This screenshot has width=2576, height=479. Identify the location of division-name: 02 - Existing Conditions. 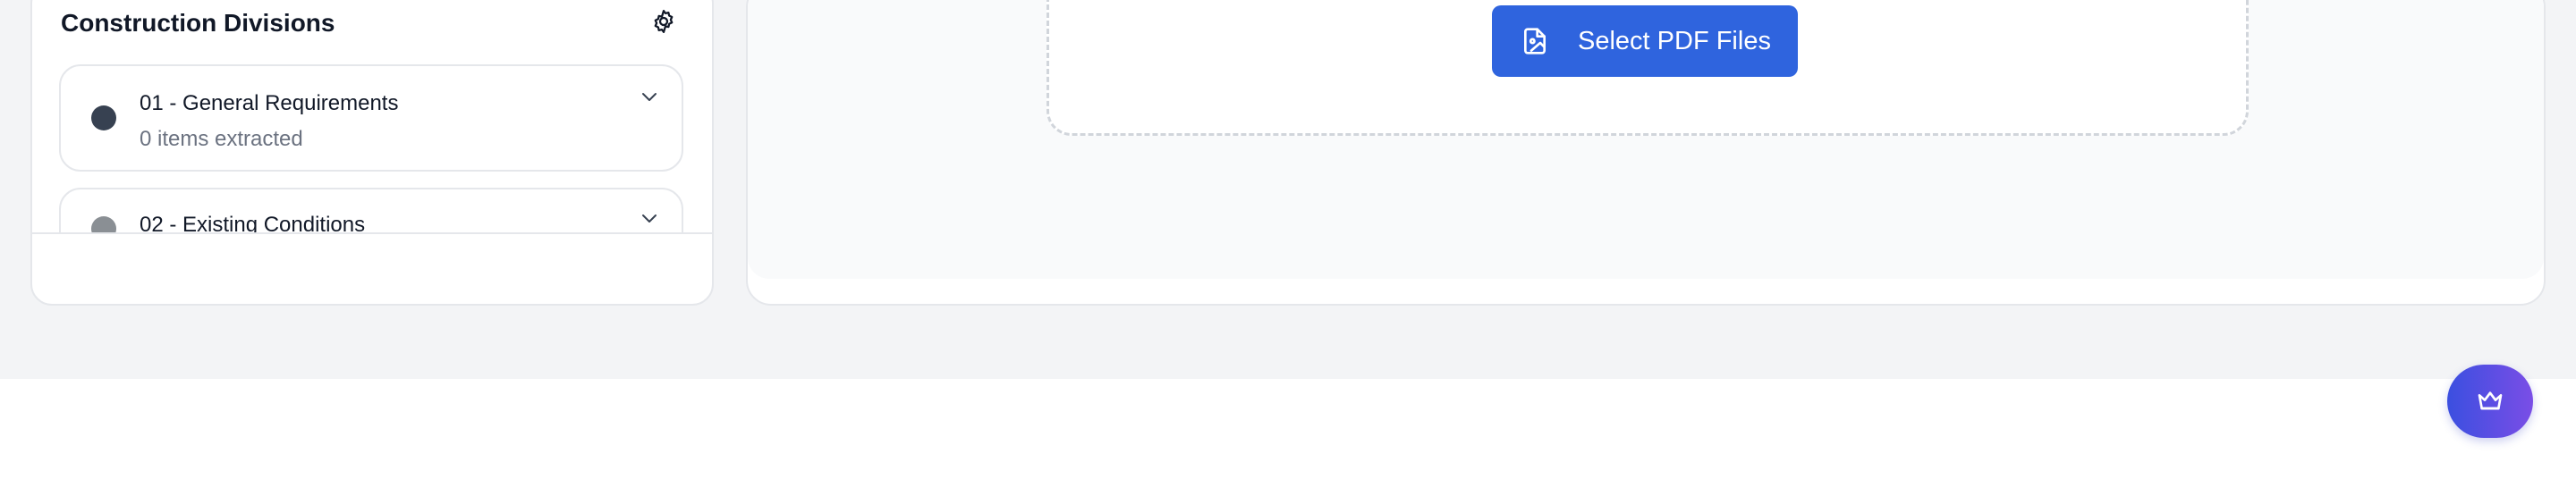
(253, 222).